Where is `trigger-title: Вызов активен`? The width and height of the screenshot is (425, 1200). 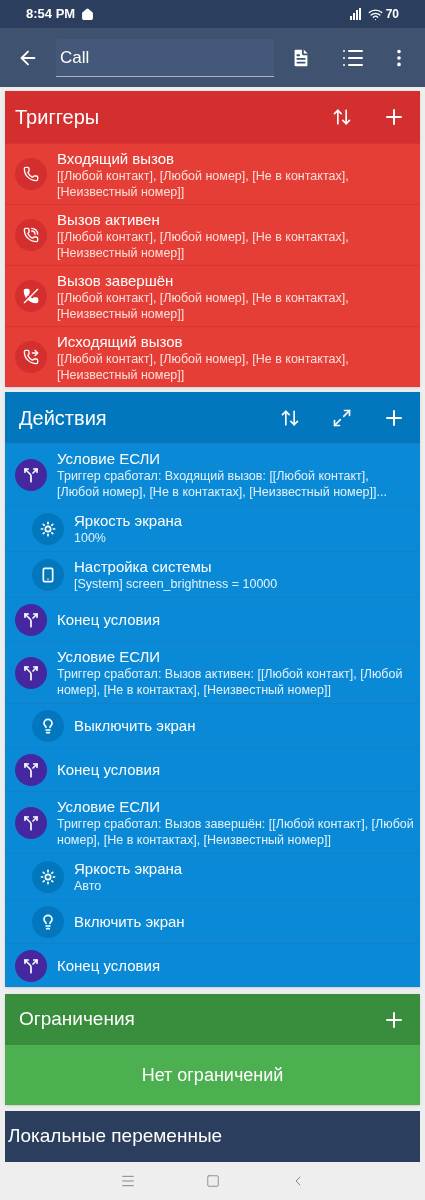
trigger-title: Вызов активен is located at coordinates (109, 219).